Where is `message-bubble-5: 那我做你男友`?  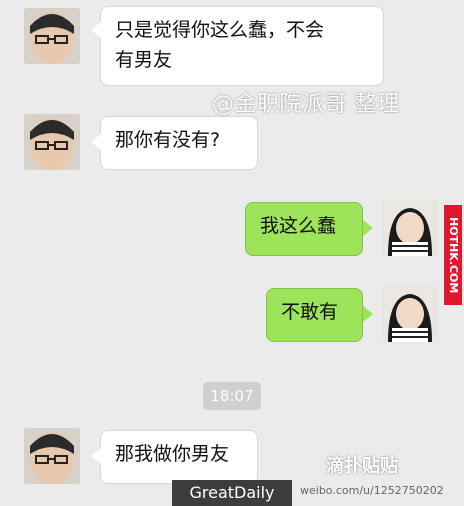 message-bubble-5: 那我做你男友 is located at coordinates (179, 457).